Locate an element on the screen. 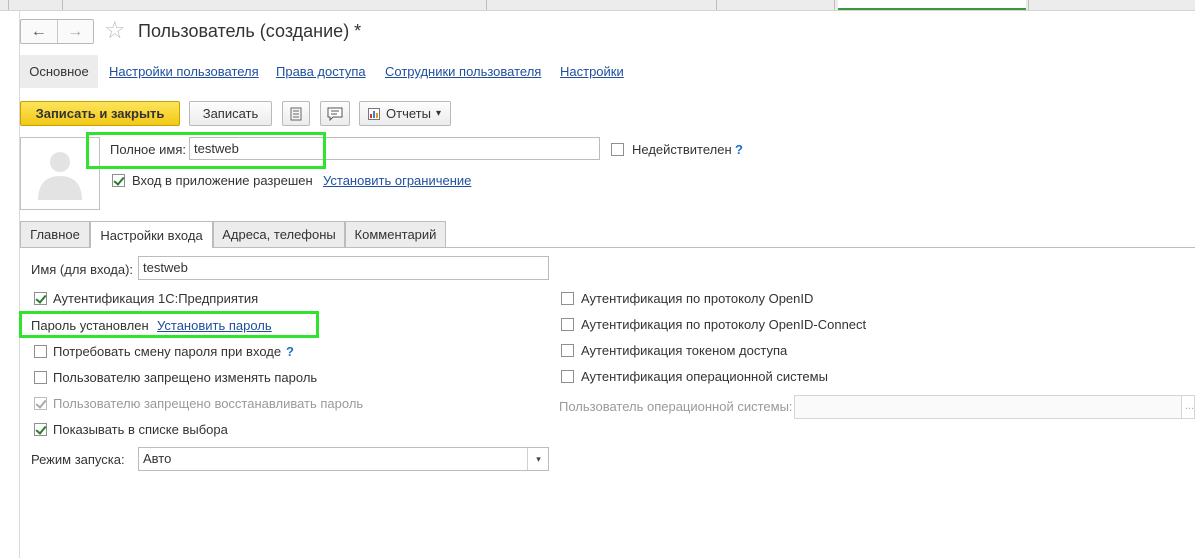 Image resolution: width=1195 pixels, height=558 pixels. require-change-help-icon: ? is located at coordinates (290, 351).